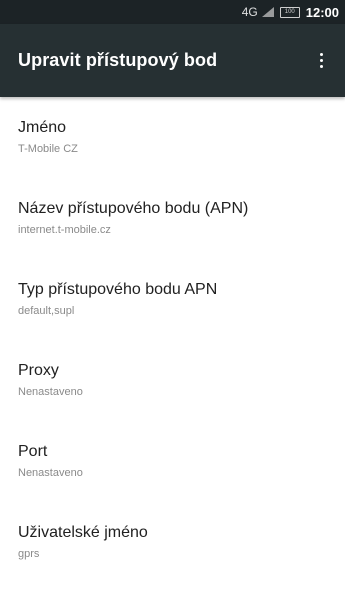 This screenshot has height=606, width=345. Describe the element at coordinates (64, 230) in the screenshot. I see `setting-value: internet.t-mobile.cz` at that location.